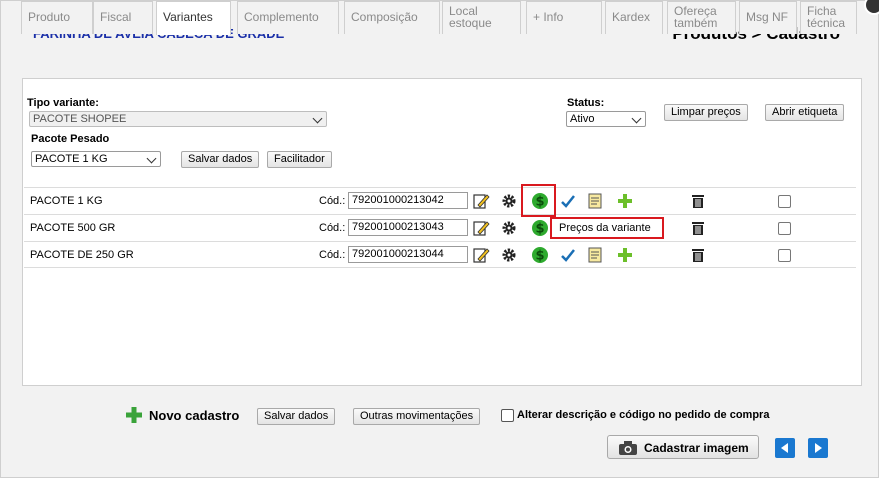 The height and width of the screenshot is (478, 879). I want to click on alterar-checkbox, so click(507, 415).